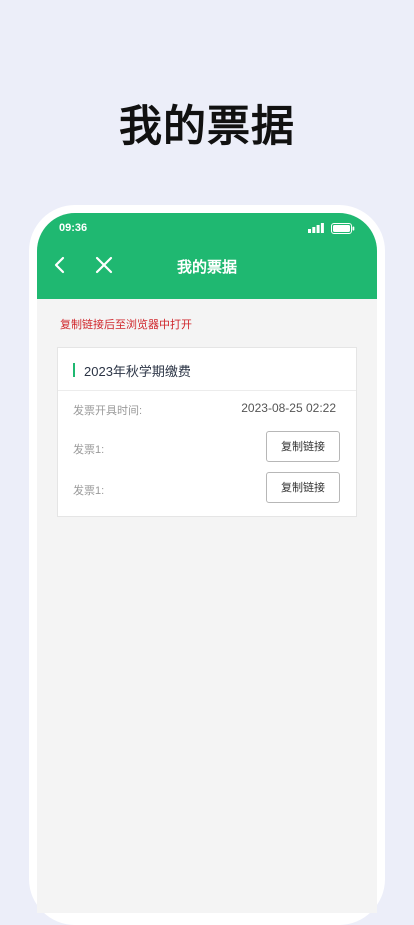 Image resolution: width=414 pixels, height=925 pixels. I want to click on battery-icon, so click(343, 228).